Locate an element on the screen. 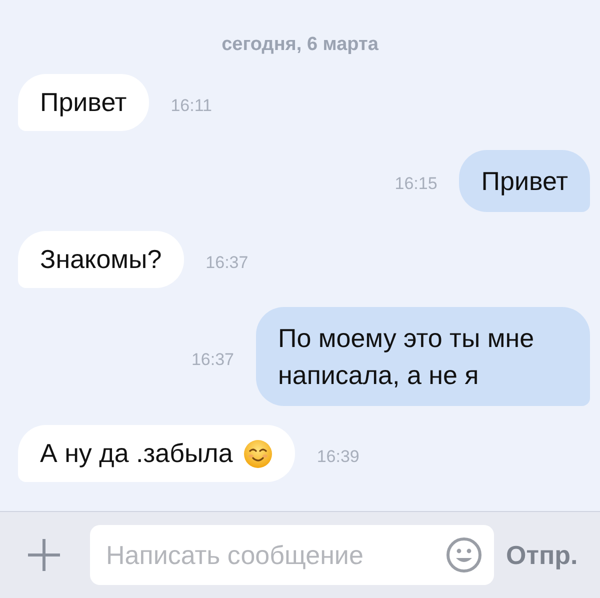  message-time: 16:15 is located at coordinates (416, 184).